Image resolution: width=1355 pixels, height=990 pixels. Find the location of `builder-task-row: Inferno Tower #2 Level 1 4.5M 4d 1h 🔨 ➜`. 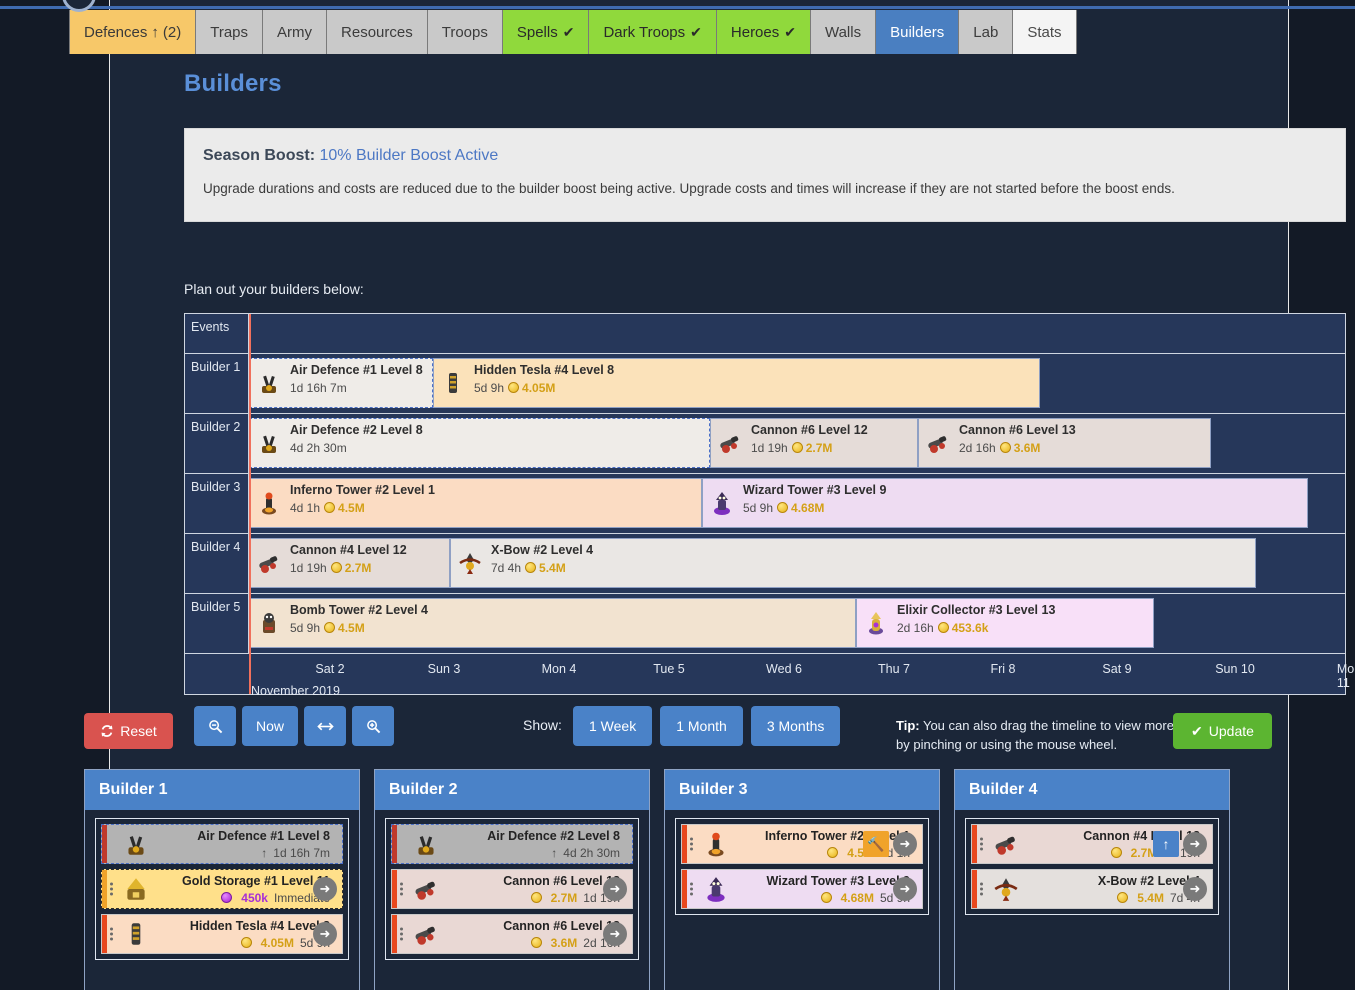

builder-task-row: Inferno Tower #2 Level 1 4.5M 4d 1h 🔨 ➜ is located at coordinates (802, 844).